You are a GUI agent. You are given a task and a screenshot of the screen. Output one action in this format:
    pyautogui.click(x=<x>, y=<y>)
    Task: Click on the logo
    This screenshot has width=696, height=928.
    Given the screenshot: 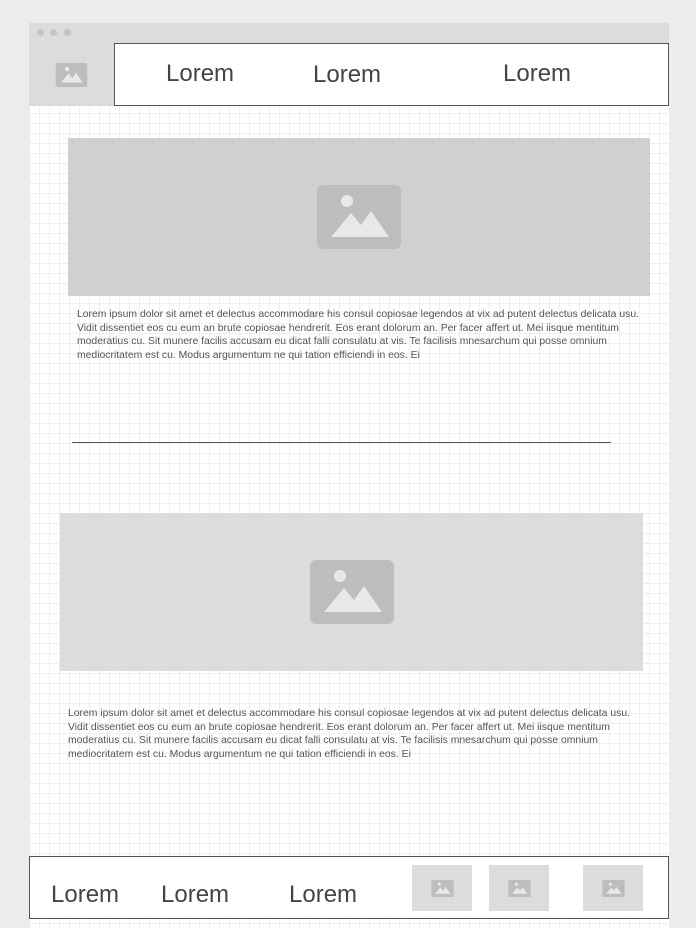 What is the action you would take?
    pyautogui.click(x=71, y=74)
    